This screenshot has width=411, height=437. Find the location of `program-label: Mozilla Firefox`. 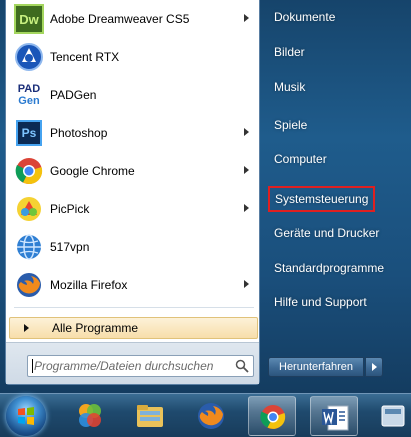

program-label: Mozilla Firefox is located at coordinates (89, 285).